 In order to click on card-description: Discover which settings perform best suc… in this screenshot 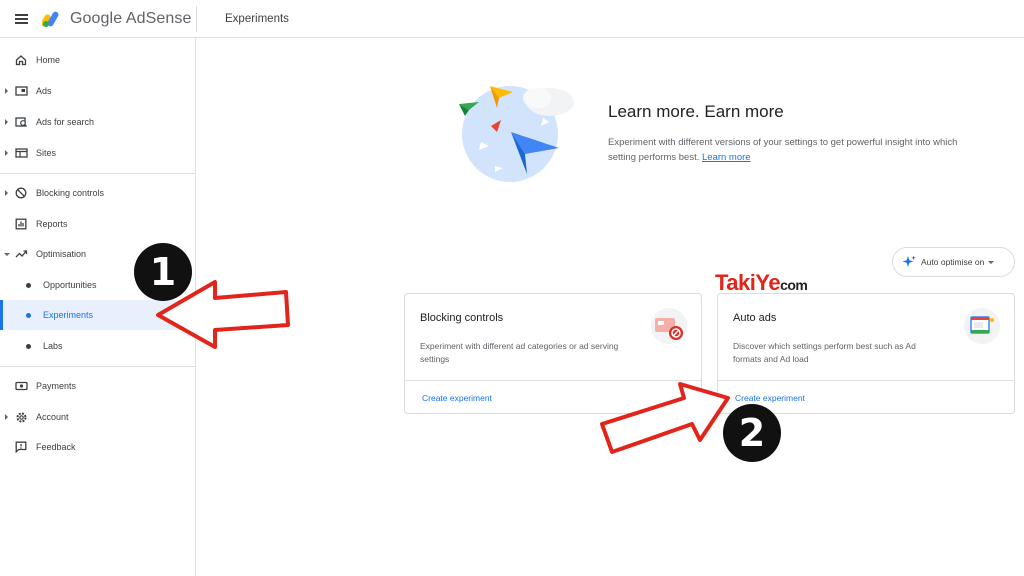, I will do `click(824, 352)`.